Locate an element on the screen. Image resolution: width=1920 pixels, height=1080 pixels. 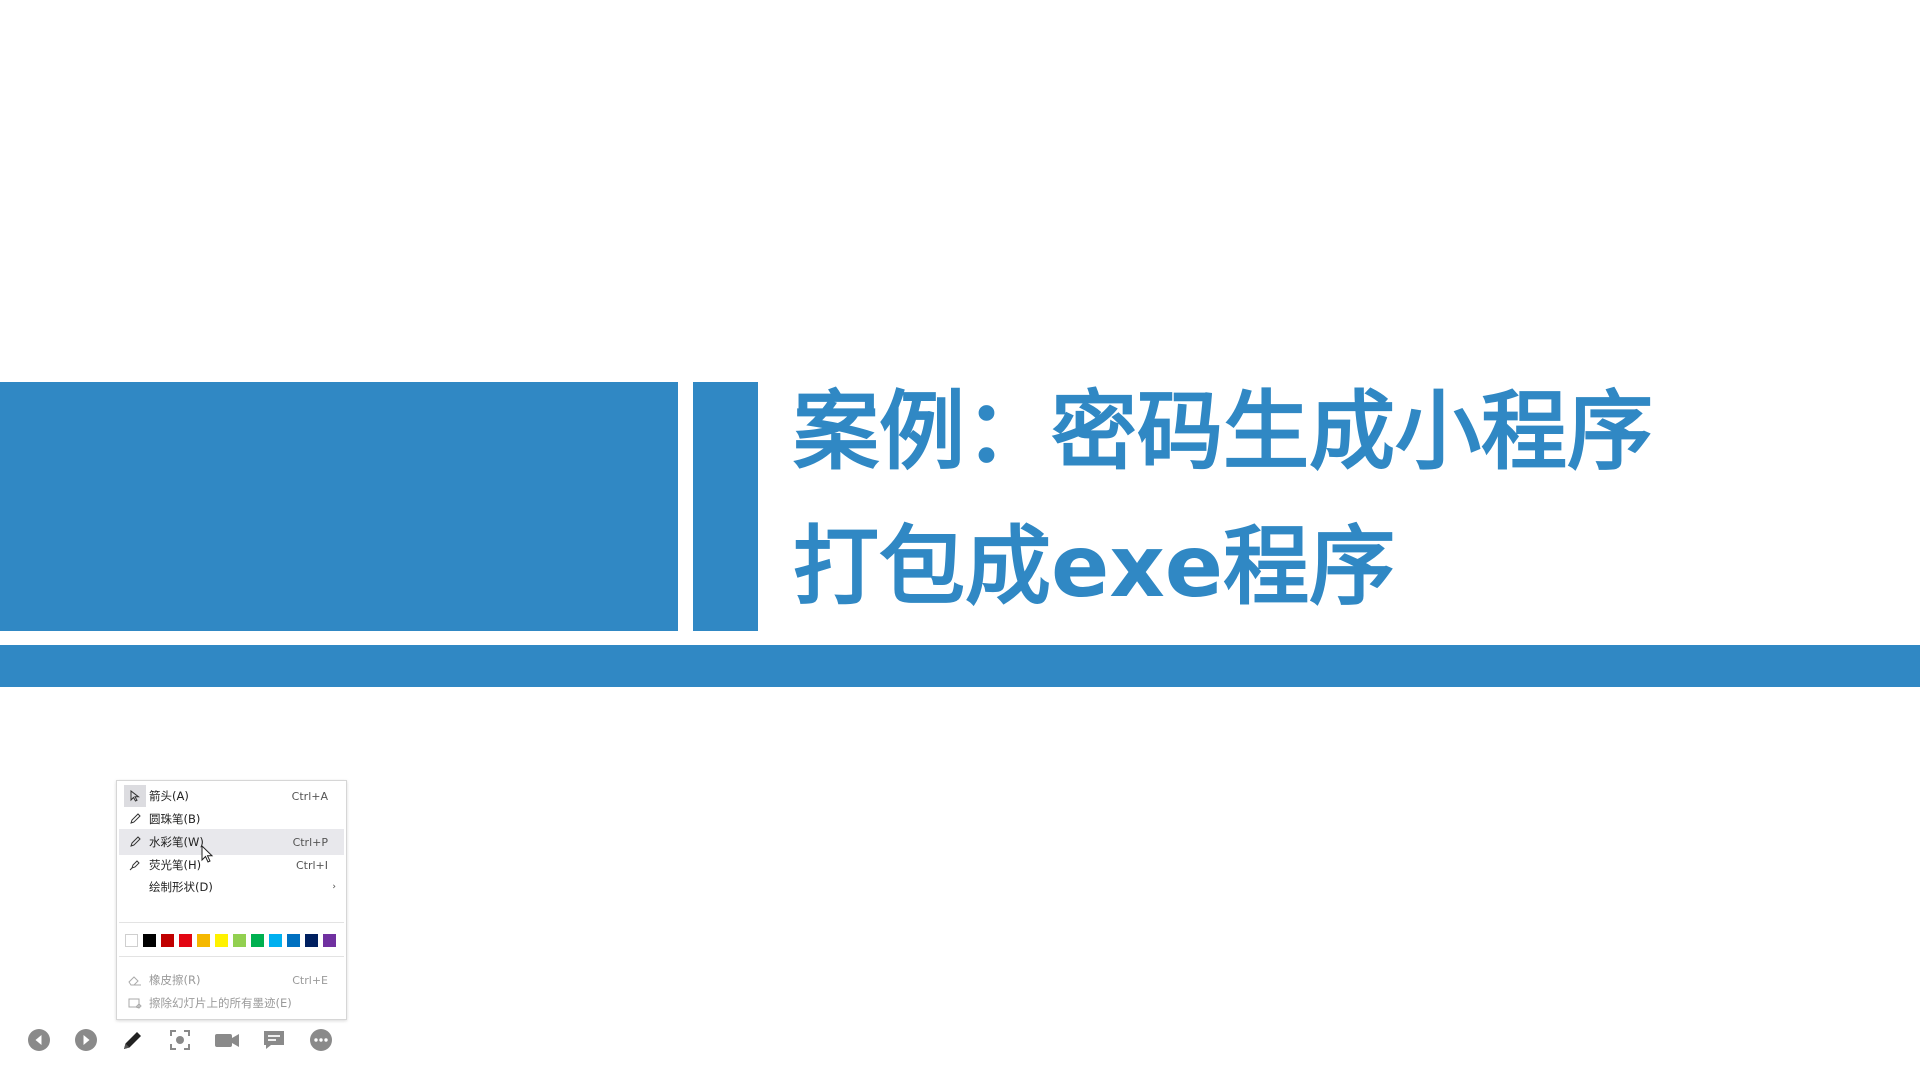
menu-item-draw-shapes: 绘制形状(D) › is located at coordinates (231, 887).